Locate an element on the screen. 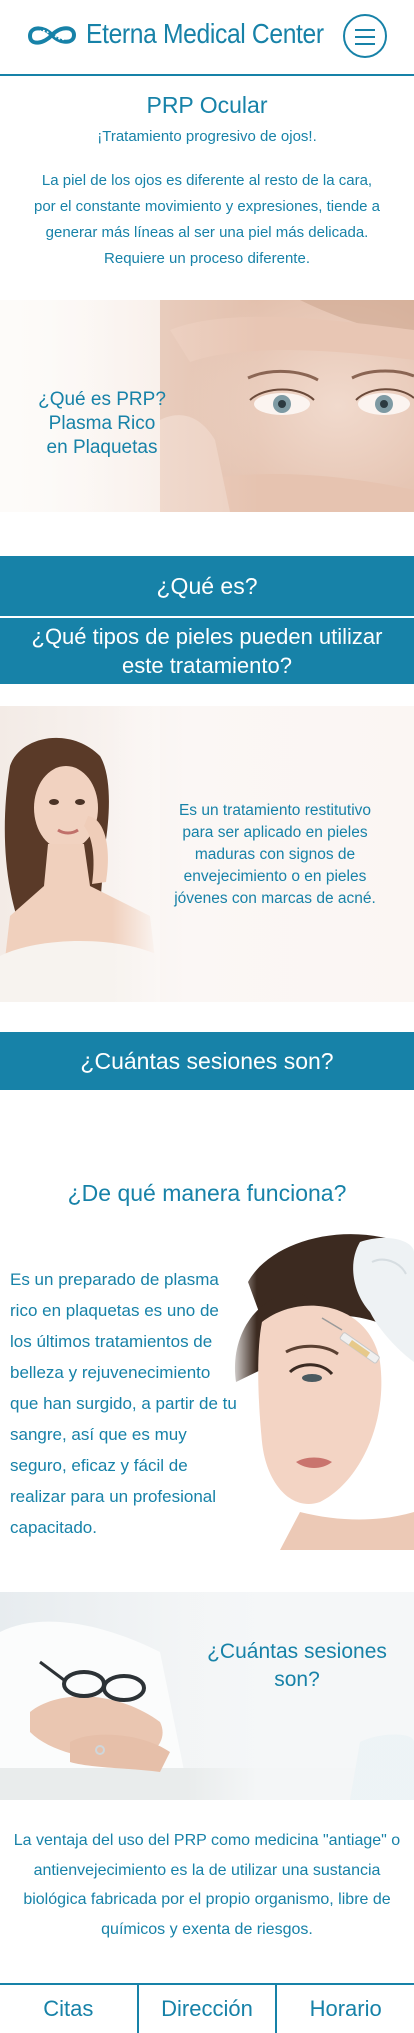 The height and width of the screenshot is (2033, 414). how-it-works-heading: ¿De qué manera funciona? is located at coordinates (207, 1193).